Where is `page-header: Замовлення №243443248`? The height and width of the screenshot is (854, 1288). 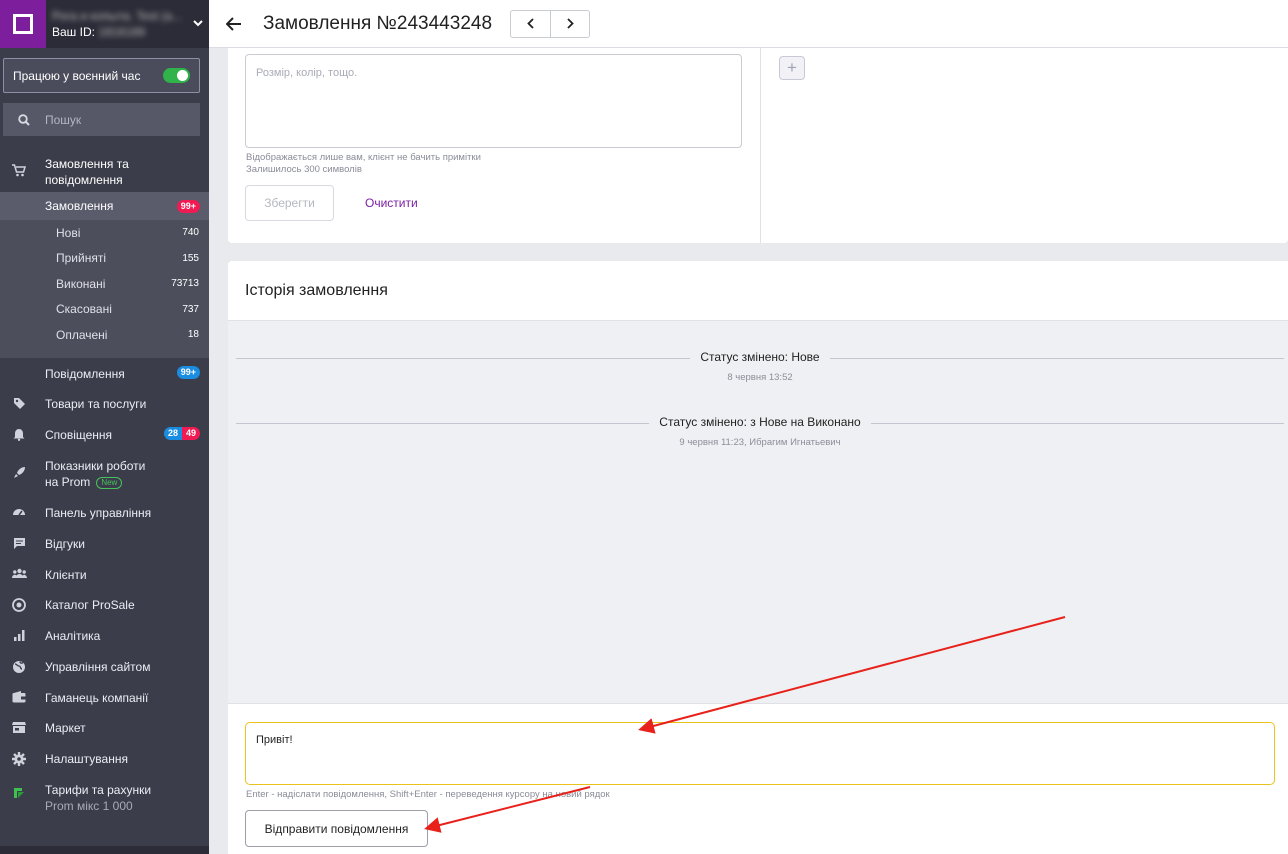 page-header: Замовлення №243443248 is located at coordinates (748, 24).